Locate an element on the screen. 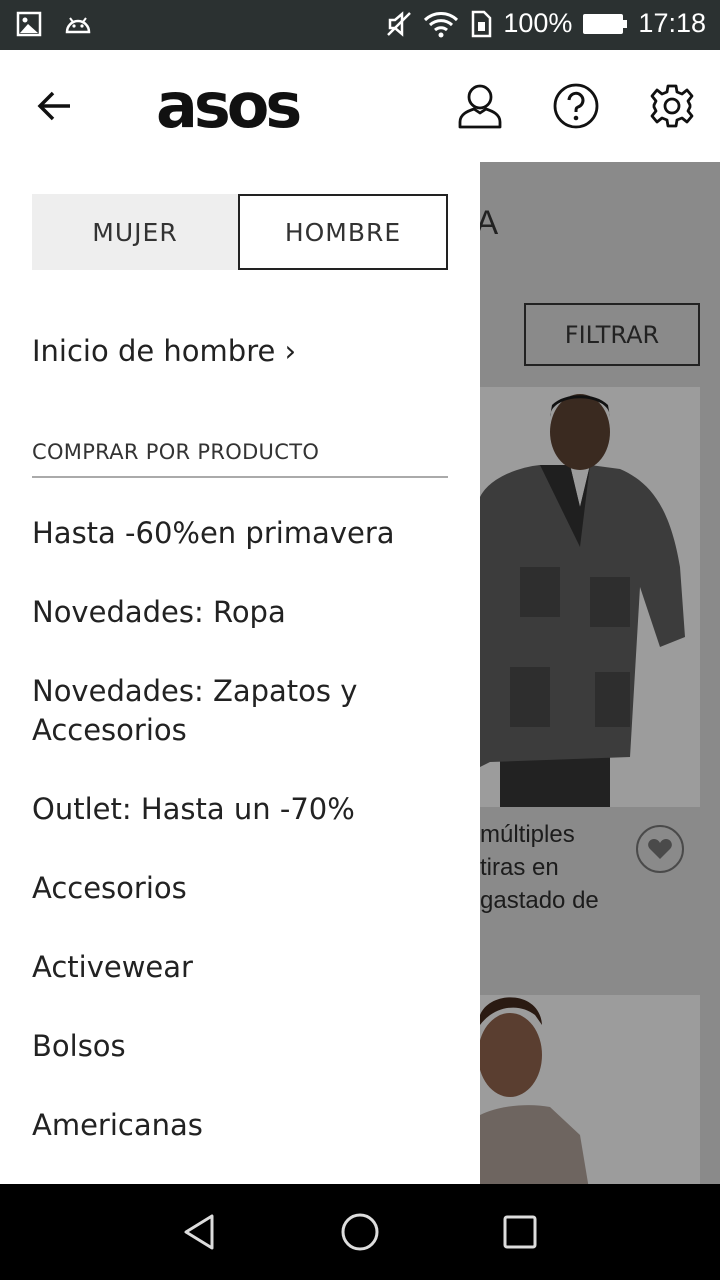 This screenshot has width=720, height=1280. nav-home-button is located at coordinates (360, 1232).